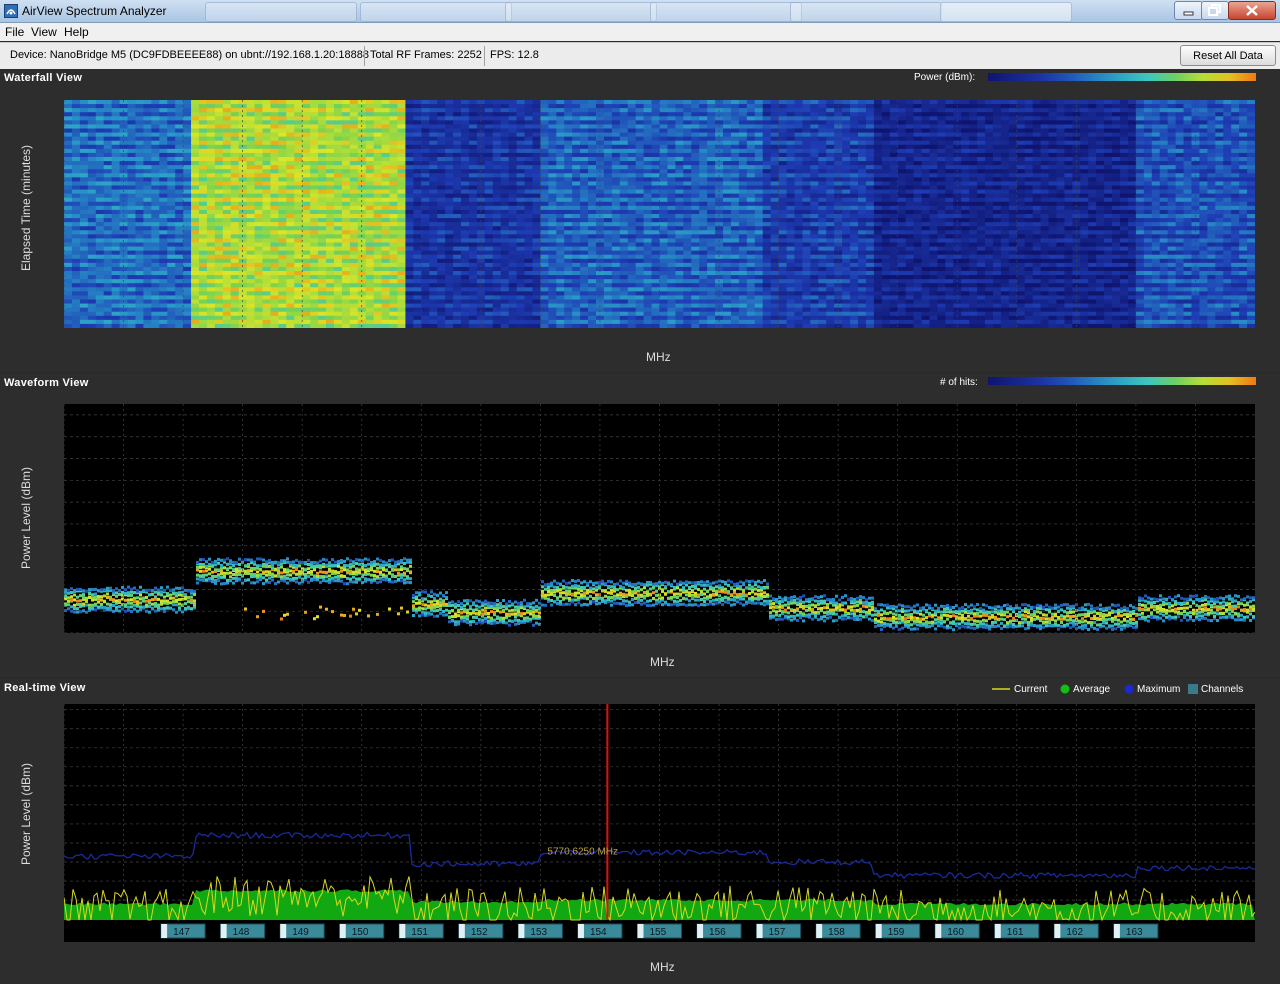 The width and height of the screenshot is (1280, 984). Describe the element at coordinates (1215, 10) in the screenshot. I see `maximize-button` at that location.